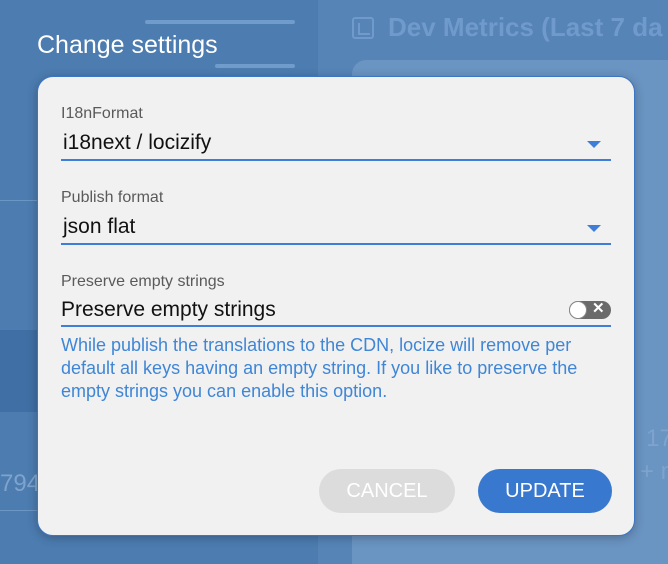 Image resolution: width=668 pixels, height=564 pixels. I want to click on cancel-button: CANCEL, so click(387, 491).